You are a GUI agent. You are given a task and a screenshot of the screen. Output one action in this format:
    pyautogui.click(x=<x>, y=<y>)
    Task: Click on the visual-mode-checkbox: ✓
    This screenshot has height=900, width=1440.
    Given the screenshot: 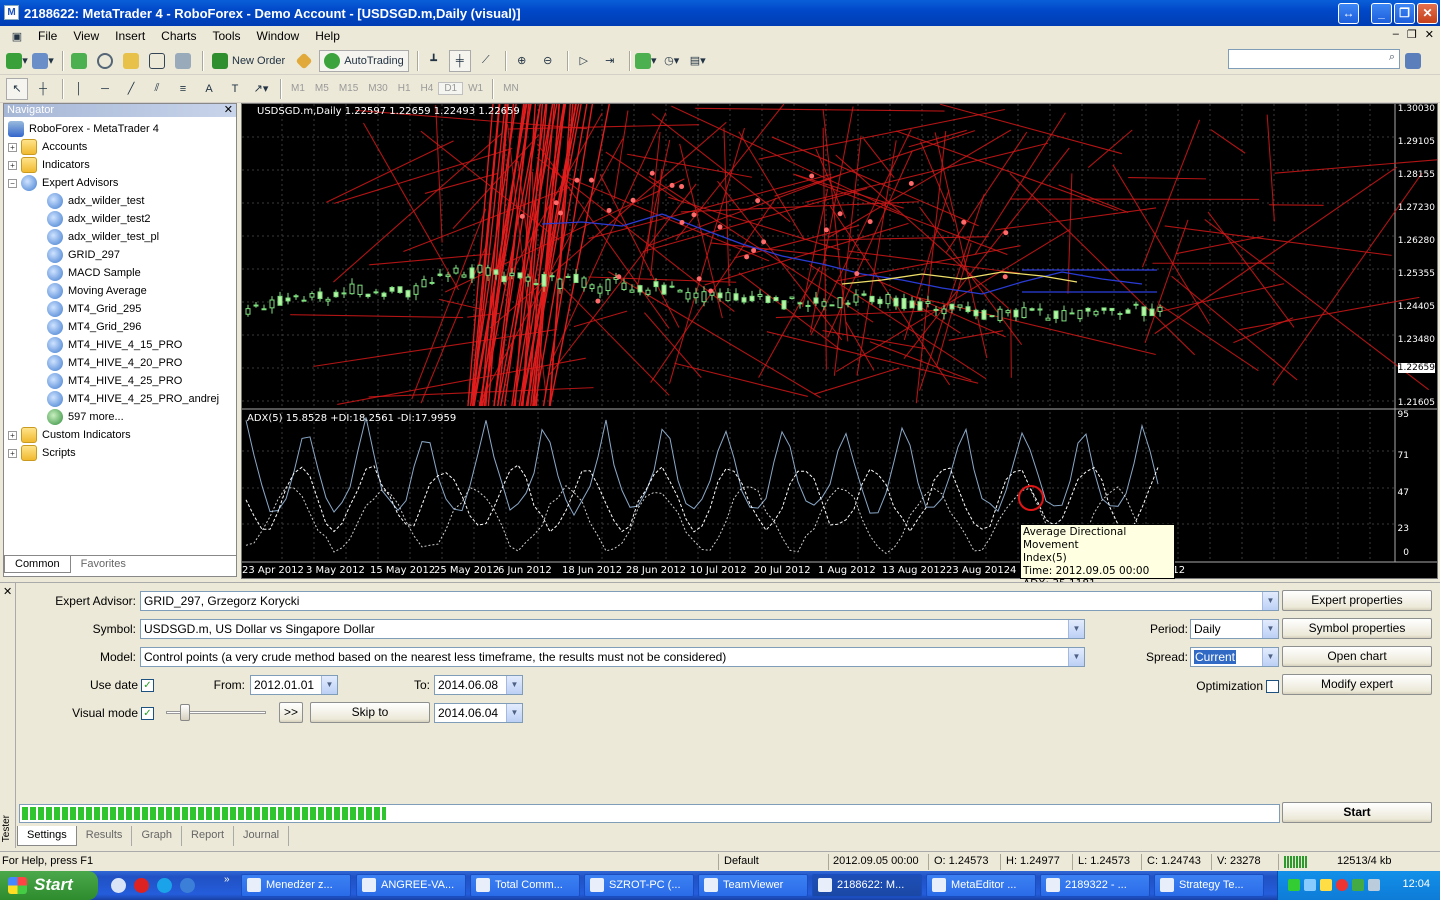 What is the action you would take?
    pyautogui.click(x=147, y=713)
    